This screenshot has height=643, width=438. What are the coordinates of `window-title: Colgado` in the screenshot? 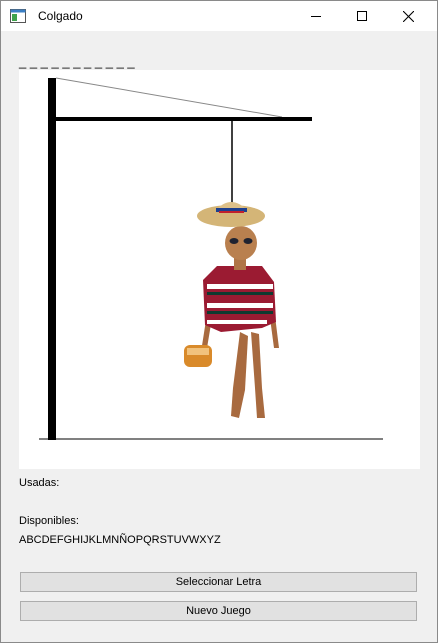 It's located at (60, 16).